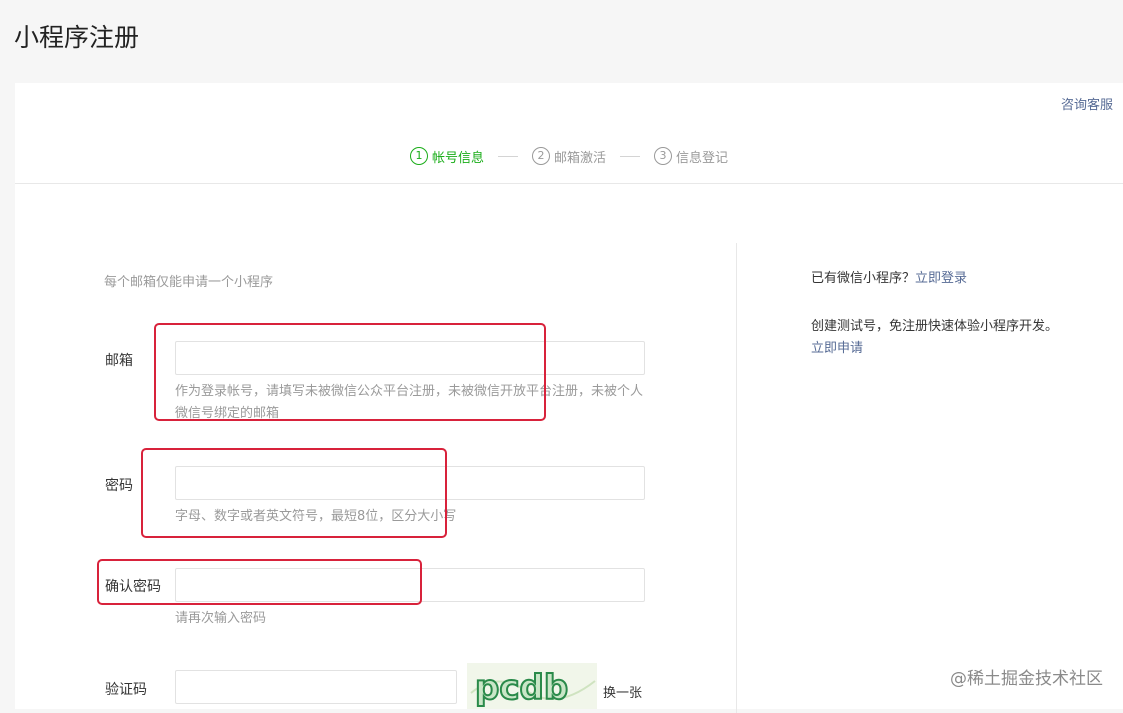  What do you see at coordinates (119, 361) in the screenshot?
I see `email-label: 邮箱` at bounding box center [119, 361].